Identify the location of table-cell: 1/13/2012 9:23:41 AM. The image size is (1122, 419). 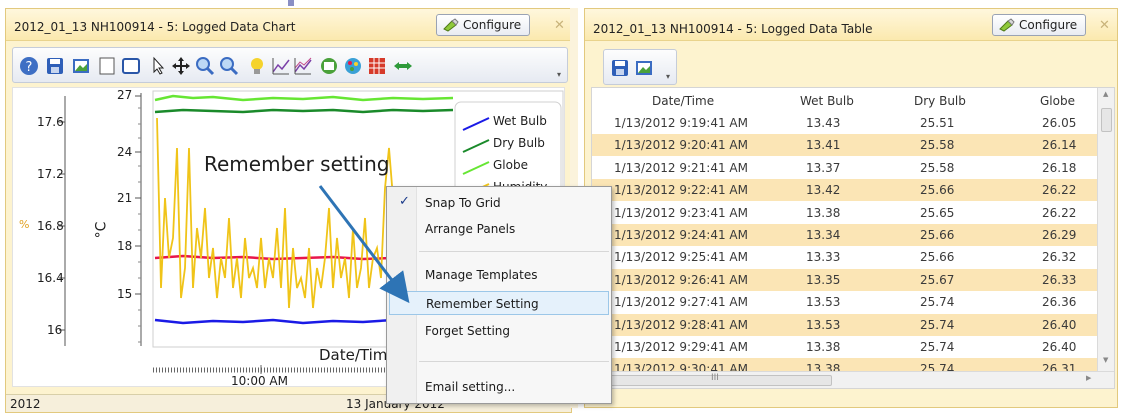
(681, 212).